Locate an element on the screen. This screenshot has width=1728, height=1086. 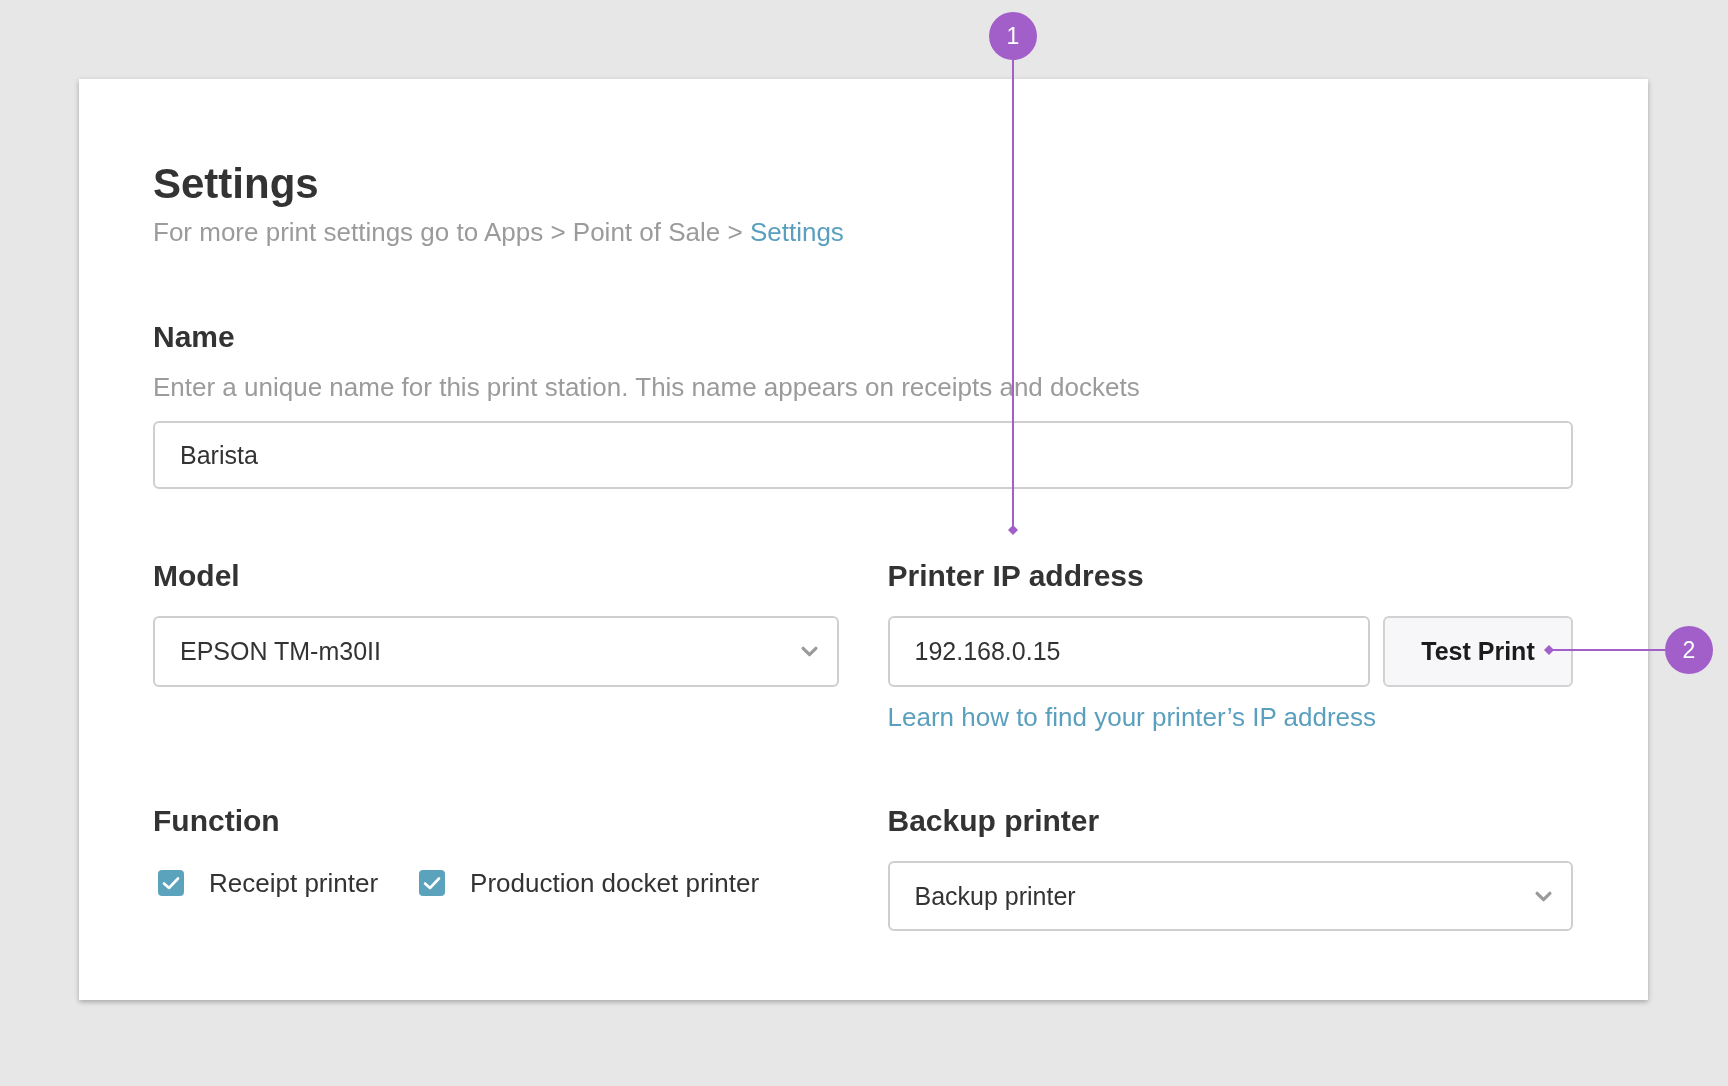
annotation-marker: 1 is located at coordinates (1013, 36).